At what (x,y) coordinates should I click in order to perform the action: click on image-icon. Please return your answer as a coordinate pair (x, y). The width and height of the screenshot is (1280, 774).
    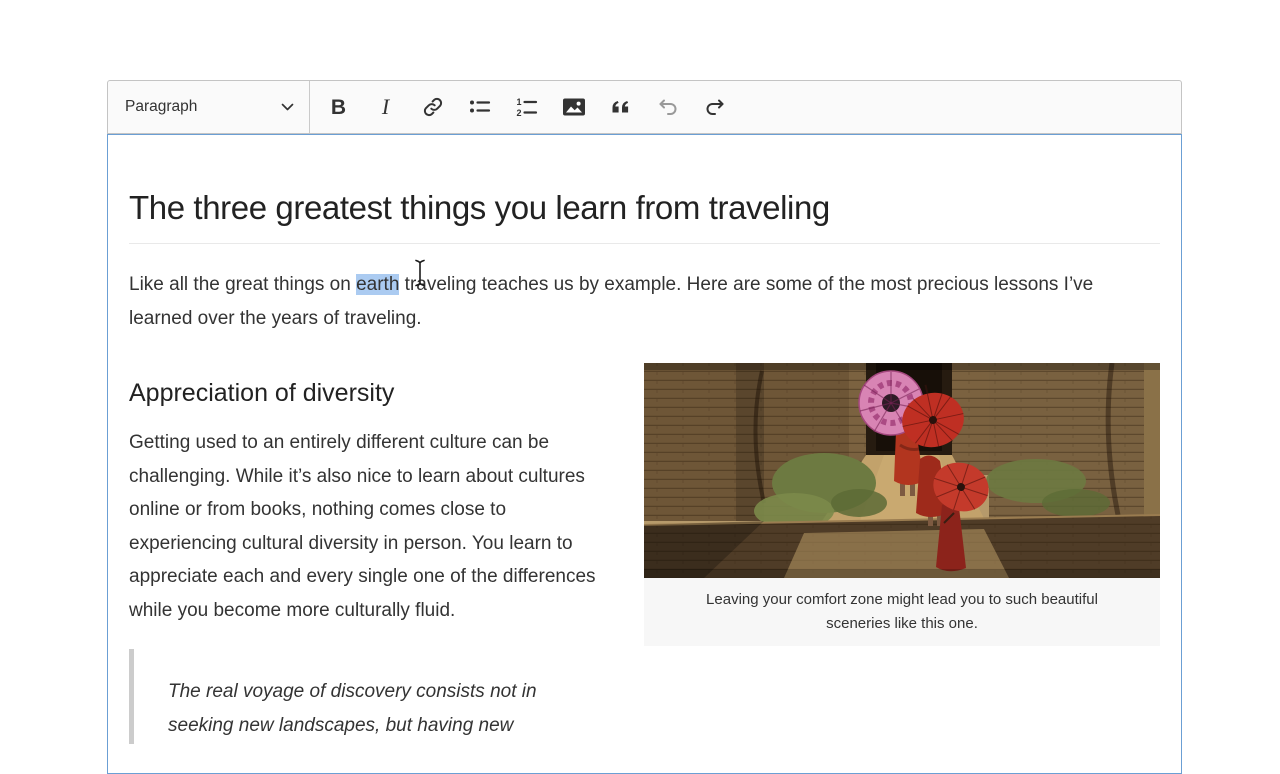
    Looking at the image, I should click on (573, 107).